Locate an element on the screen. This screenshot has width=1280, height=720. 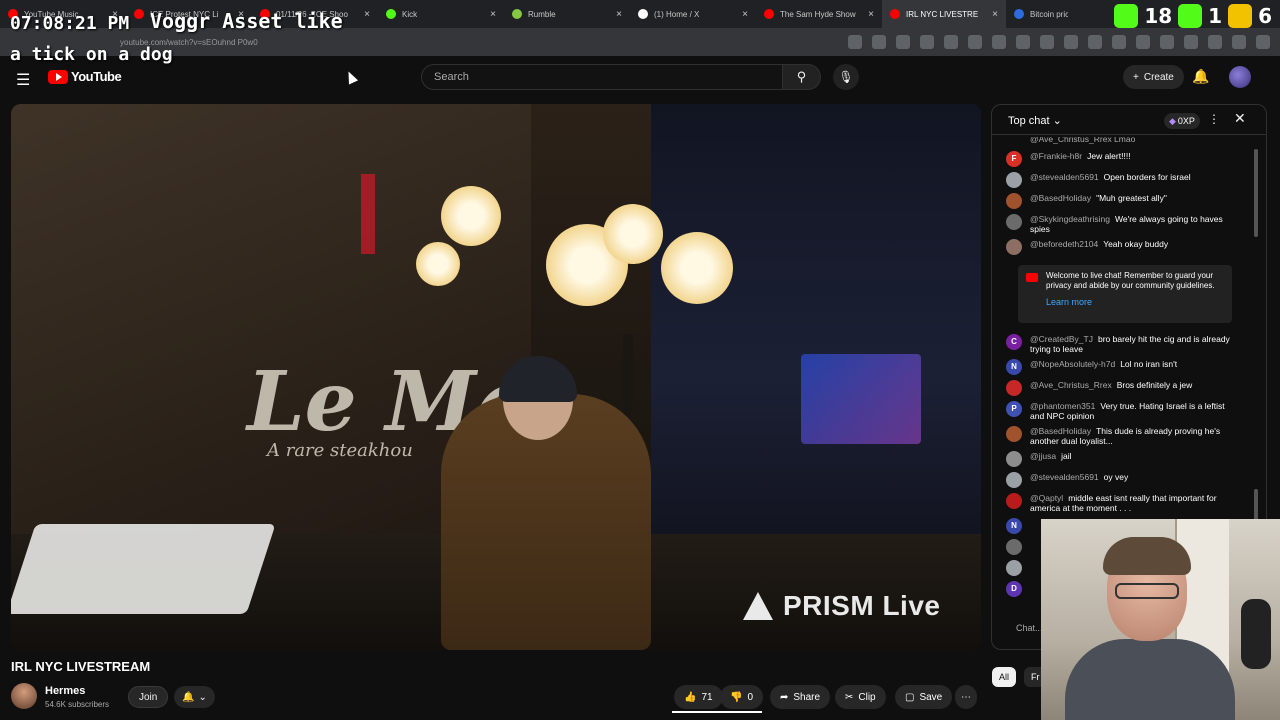
chat-avatar: C is located at coordinates (1014, 342).